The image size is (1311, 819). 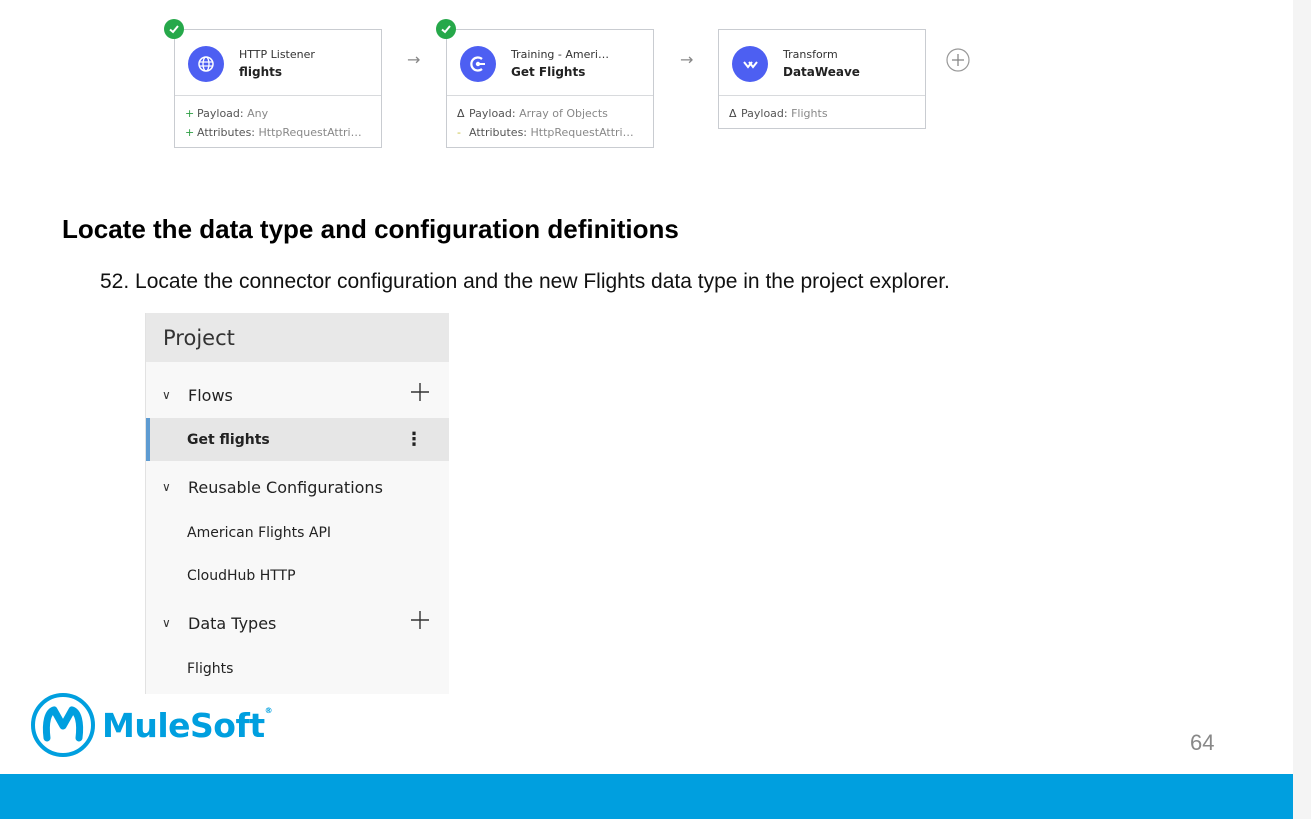 What do you see at coordinates (232, 623) in the screenshot?
I see `group-label: Data Types` at bounding box center [232, 623].